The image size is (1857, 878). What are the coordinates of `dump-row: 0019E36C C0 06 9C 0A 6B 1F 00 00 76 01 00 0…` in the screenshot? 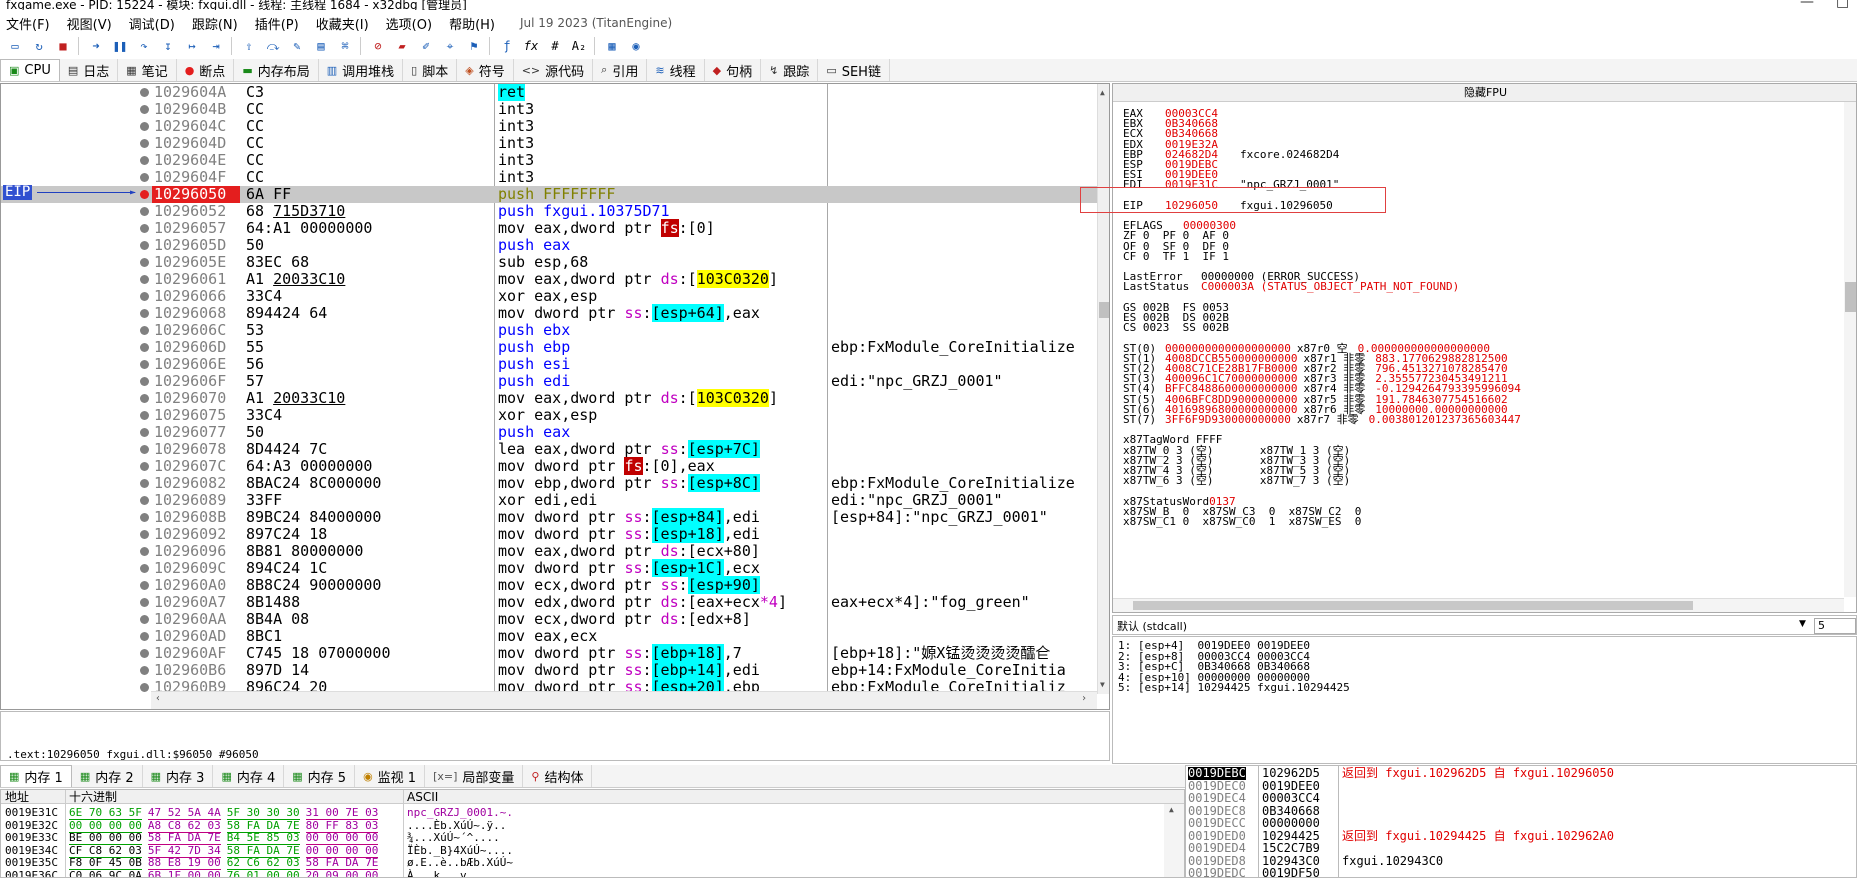 It's located at (261, 873).